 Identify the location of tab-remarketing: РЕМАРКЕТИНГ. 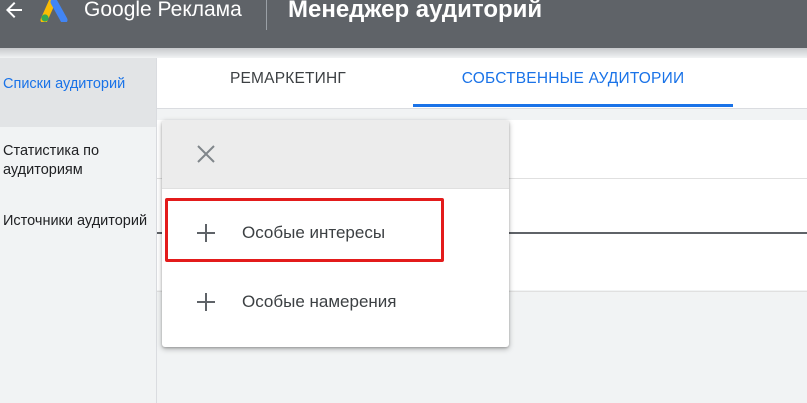
(288, 83).